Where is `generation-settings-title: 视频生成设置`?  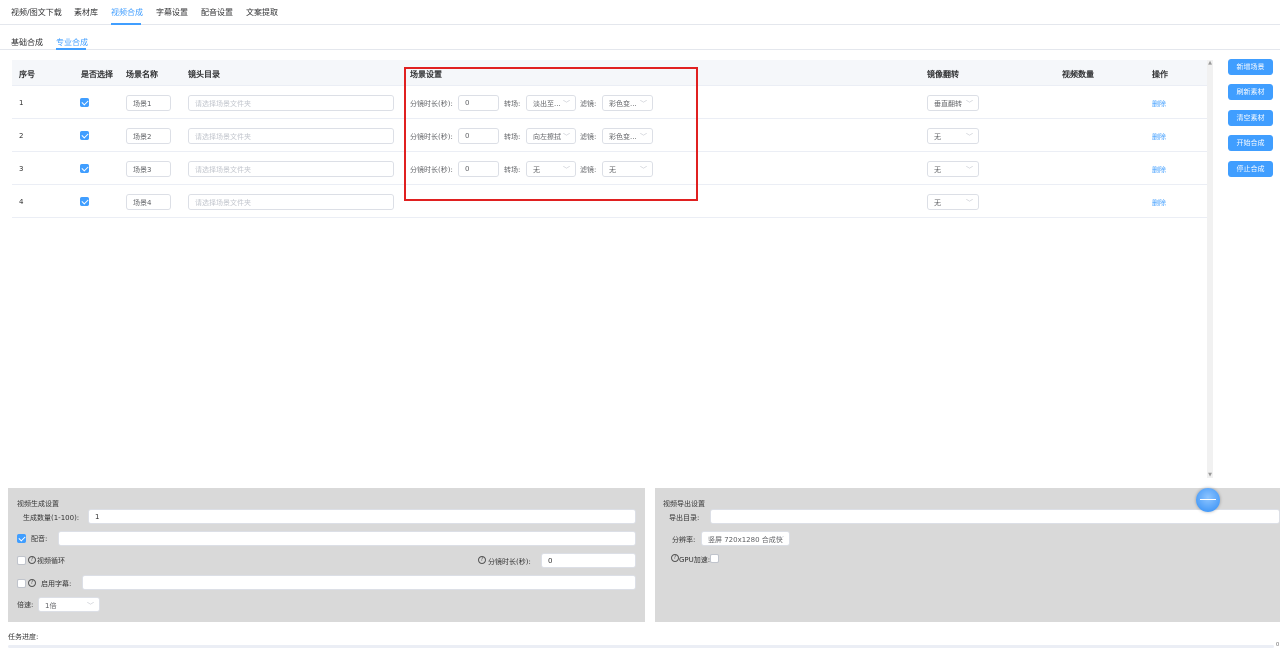
generation-settings-title: 视频生成设置 is located at coordinates (38, 504).